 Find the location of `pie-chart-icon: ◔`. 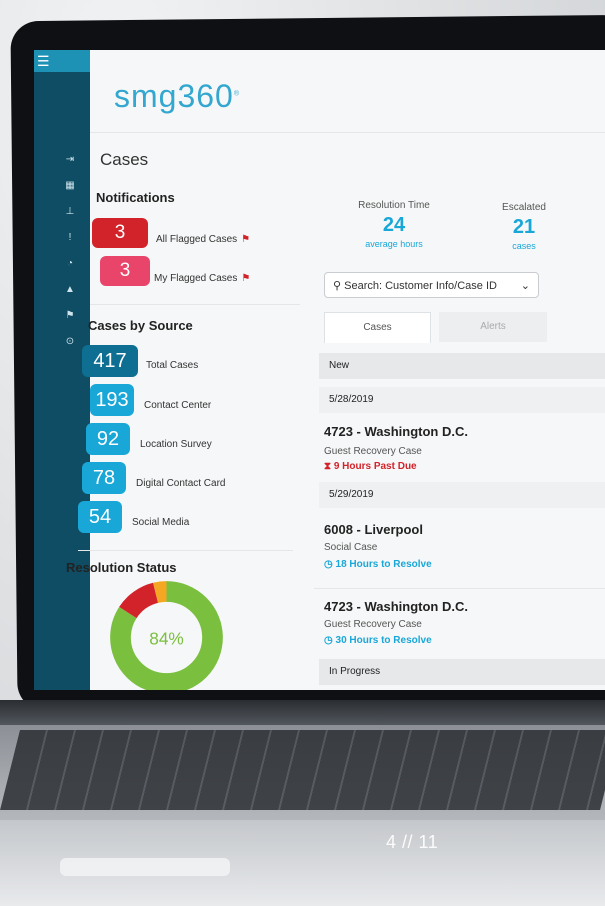

pie-chart-icon: ◔ is located at coordinates (70, 264).